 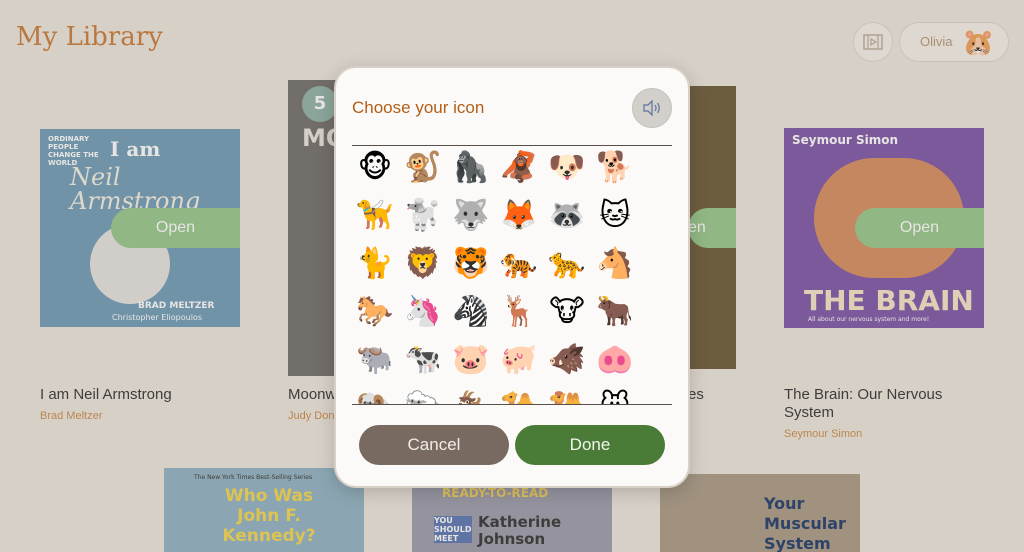 What do you see at coordinates (375, 264) in the screenshot?
I see `icon-option: 🐈` at bounding box center [375, 264].